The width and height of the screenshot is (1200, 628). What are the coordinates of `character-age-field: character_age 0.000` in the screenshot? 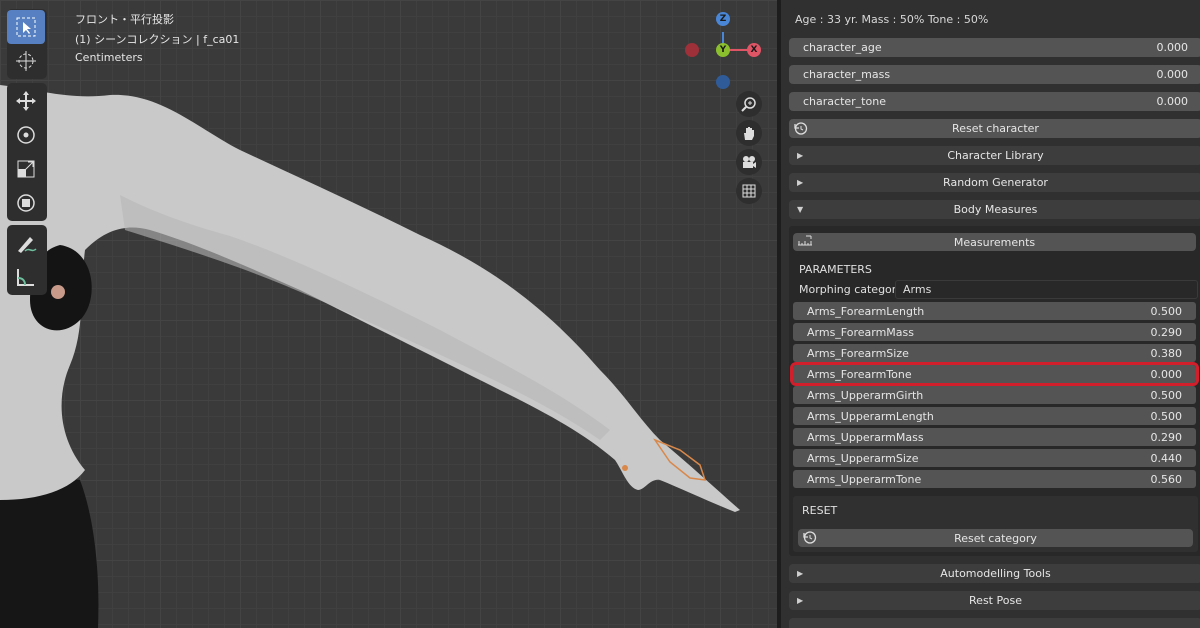 It's located at (994, 47).